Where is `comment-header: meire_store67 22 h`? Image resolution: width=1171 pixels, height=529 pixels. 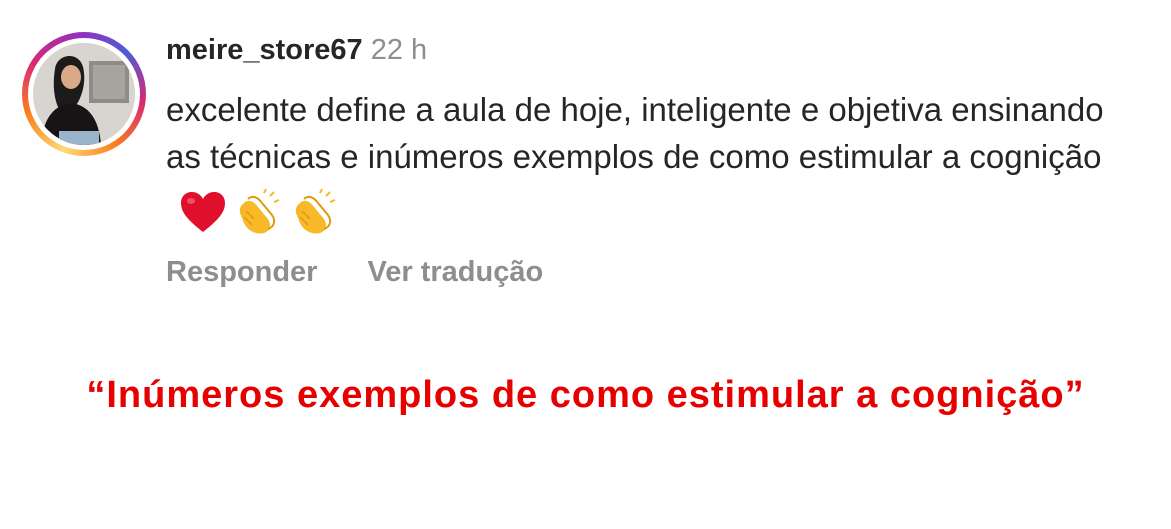 comment-header: meire_store67 22 h is located at coordinates (296, 50).